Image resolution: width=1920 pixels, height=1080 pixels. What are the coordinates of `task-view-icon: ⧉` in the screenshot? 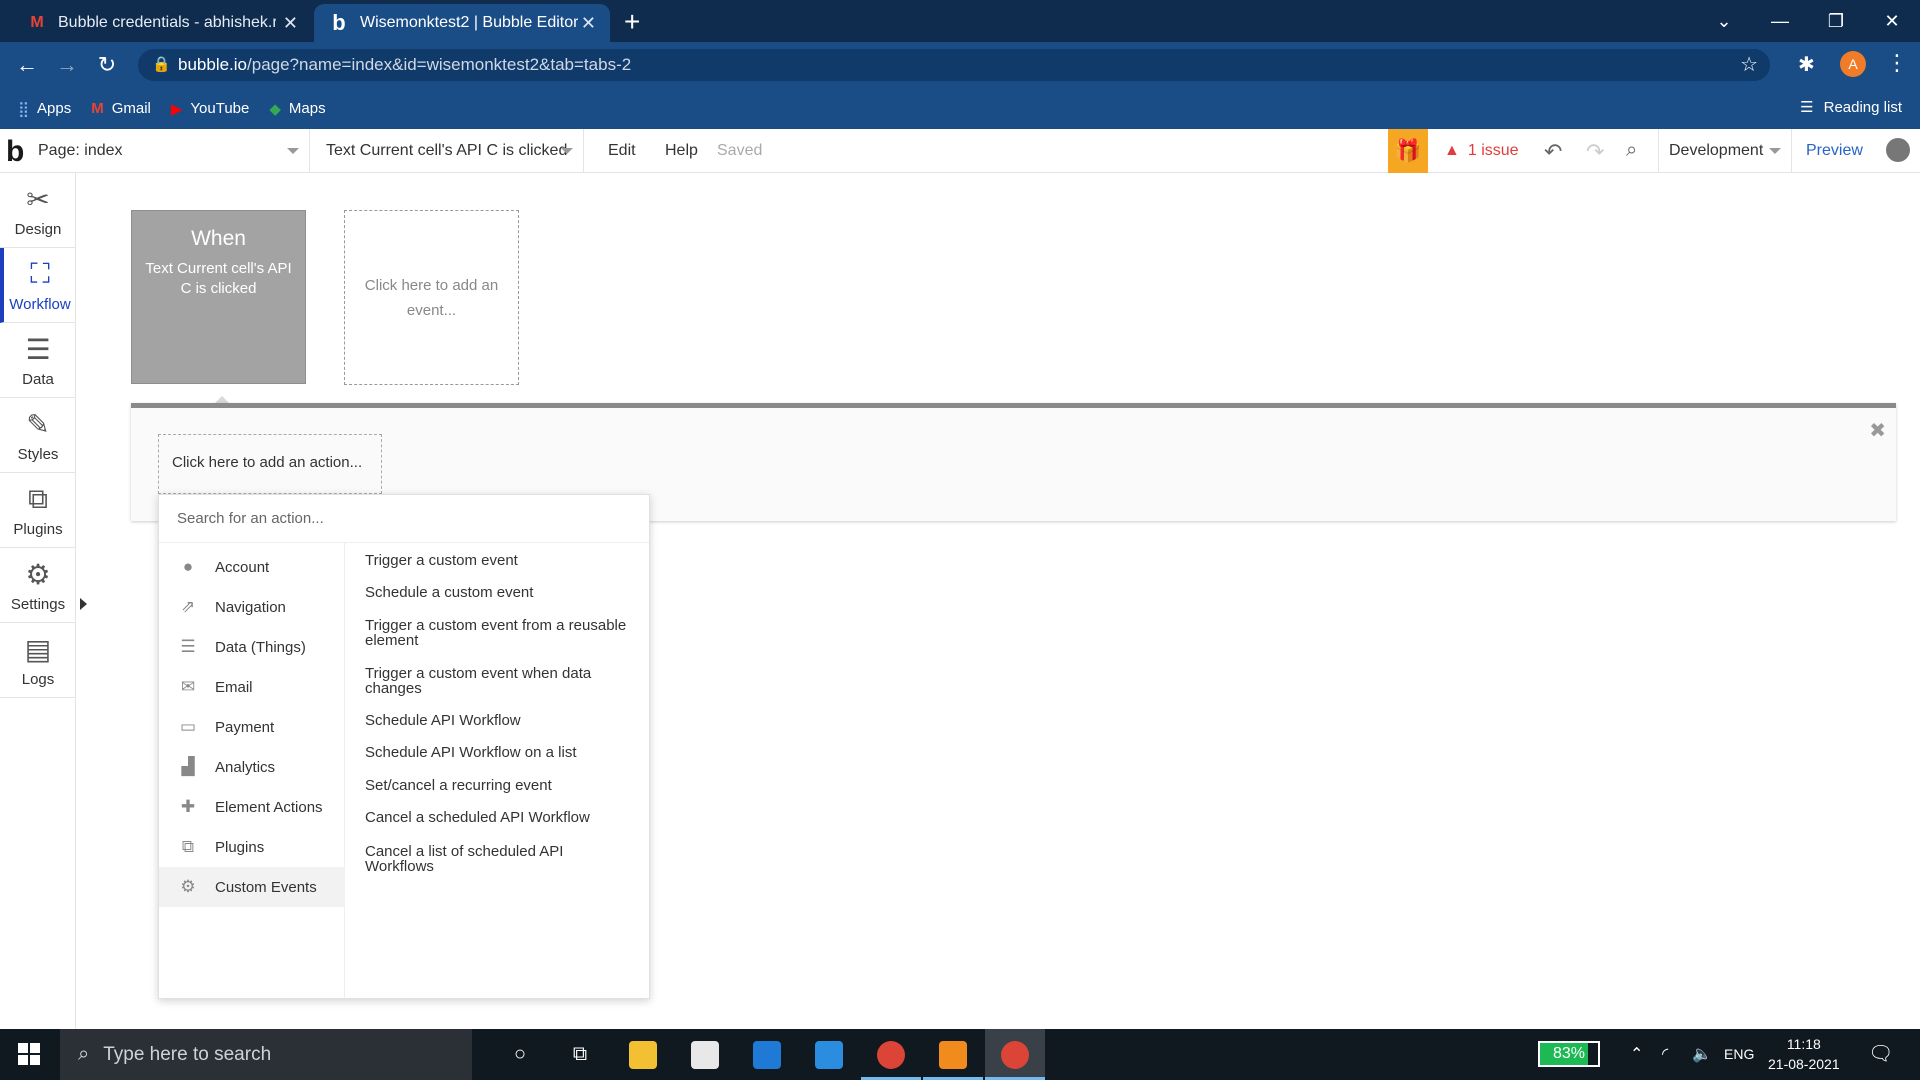 It's located at (580, 1054).